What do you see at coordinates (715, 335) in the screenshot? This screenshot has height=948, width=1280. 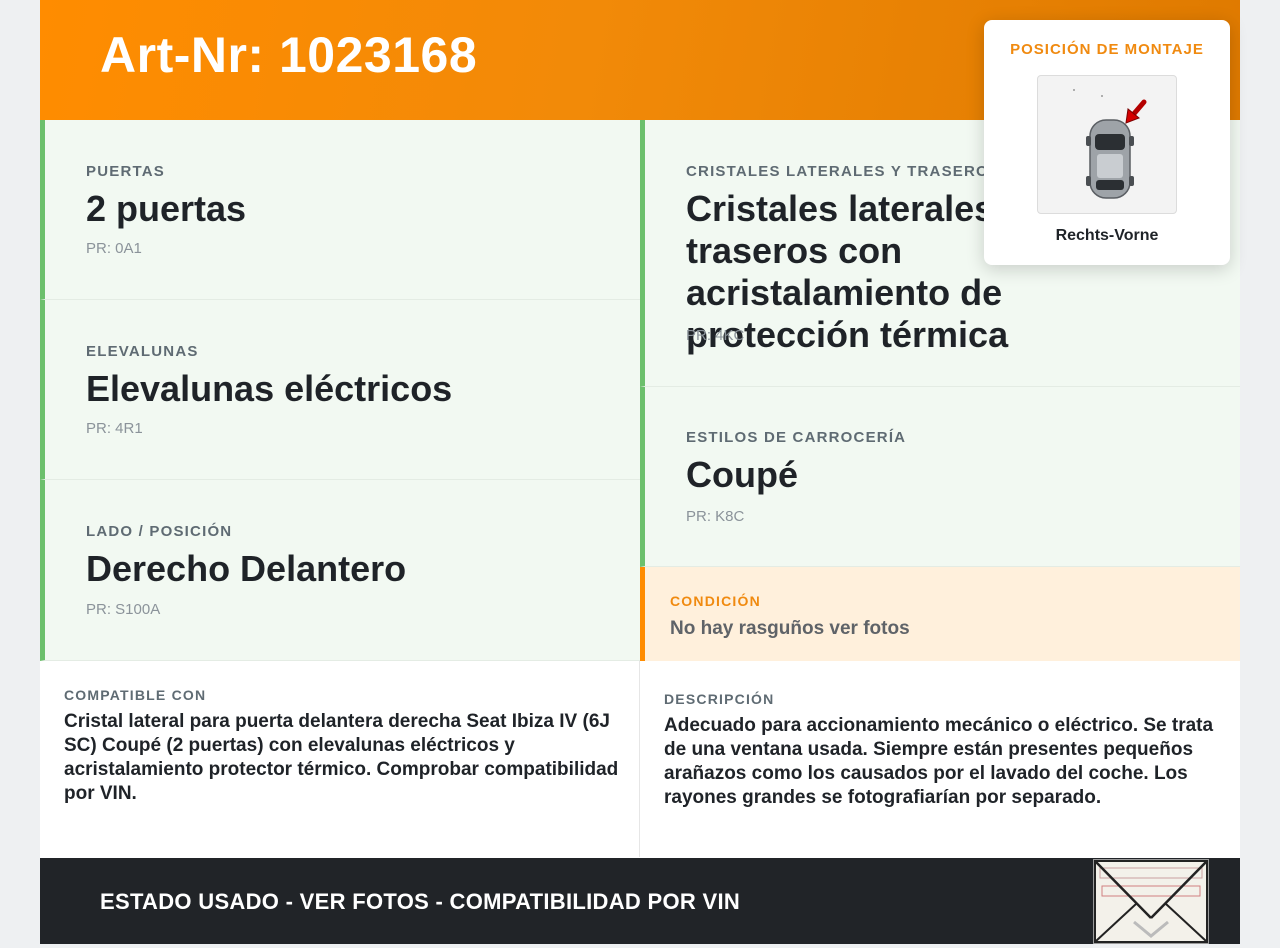 I see `spec-pr-code: PR: 4KC` at bounding box center [715, 335].